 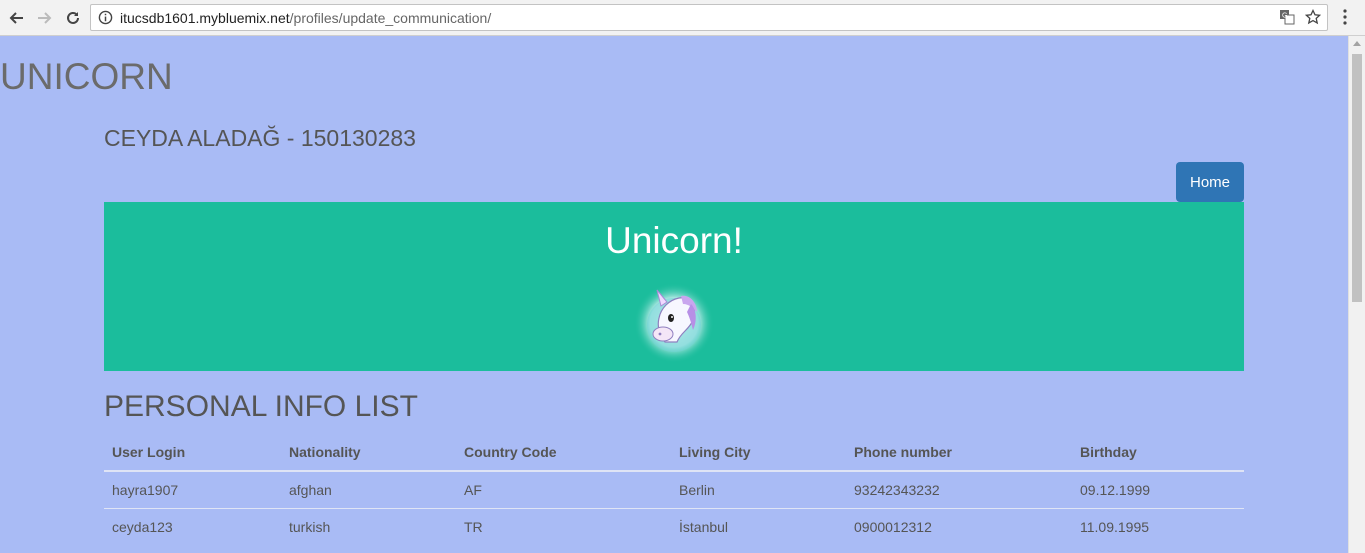 I want to click on scroll-up-arrow-icon, so click(x=1357, y=43).